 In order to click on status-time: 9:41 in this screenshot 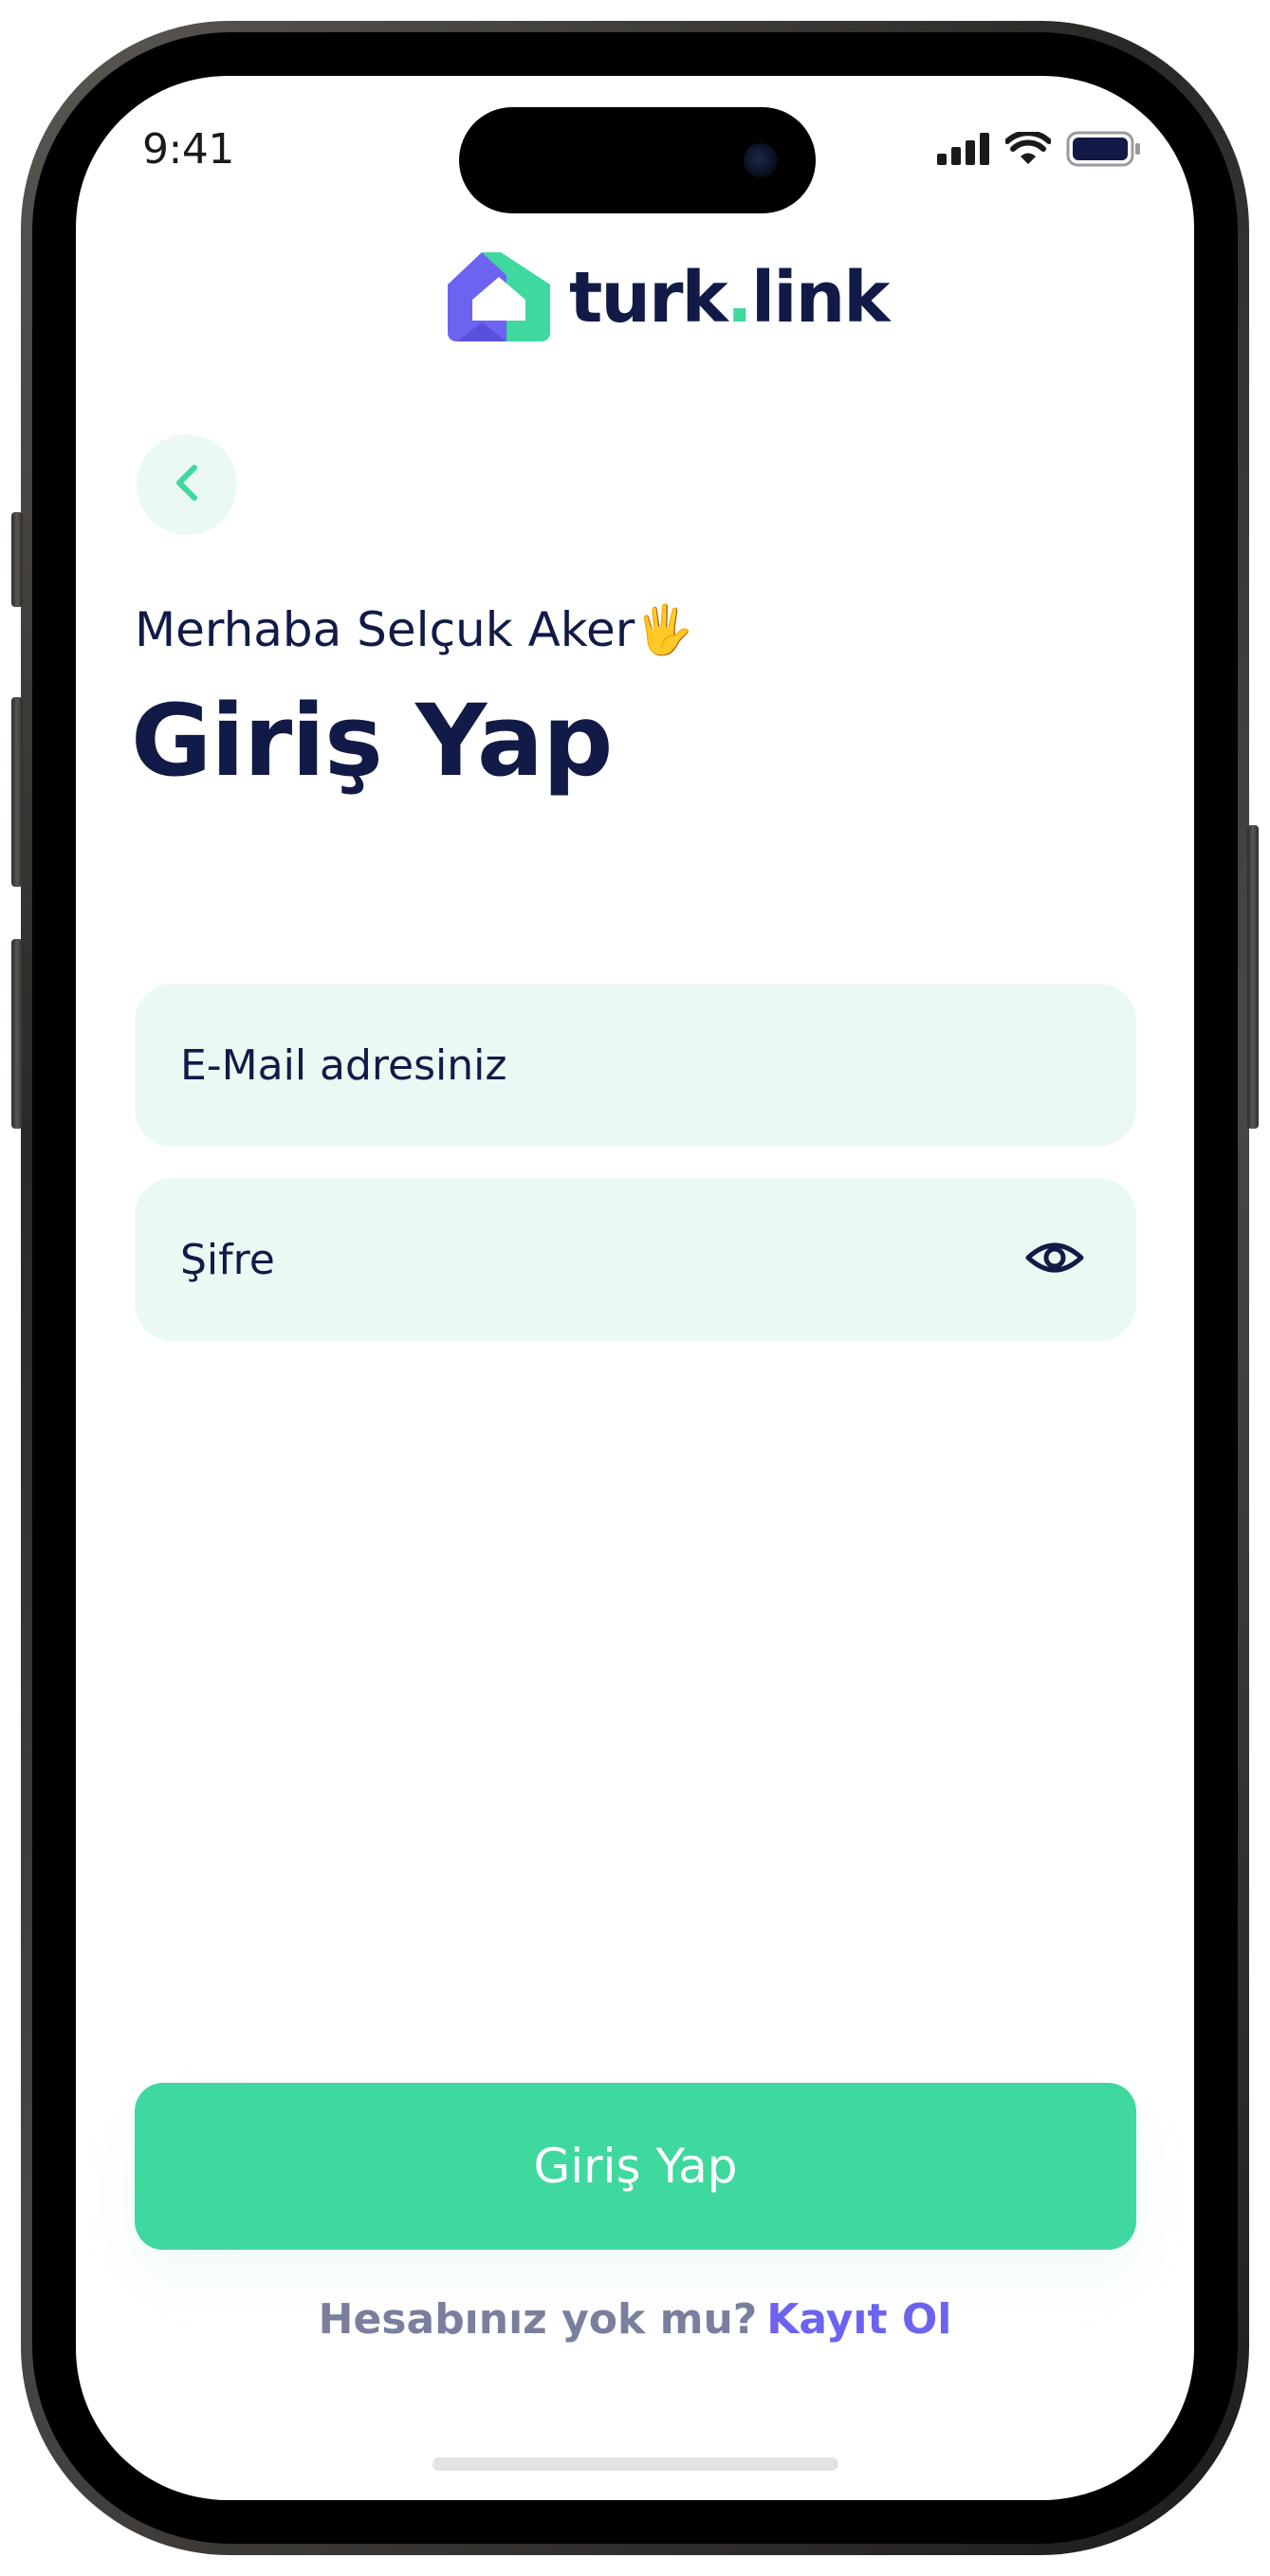, I will do `click(188, 149)`.